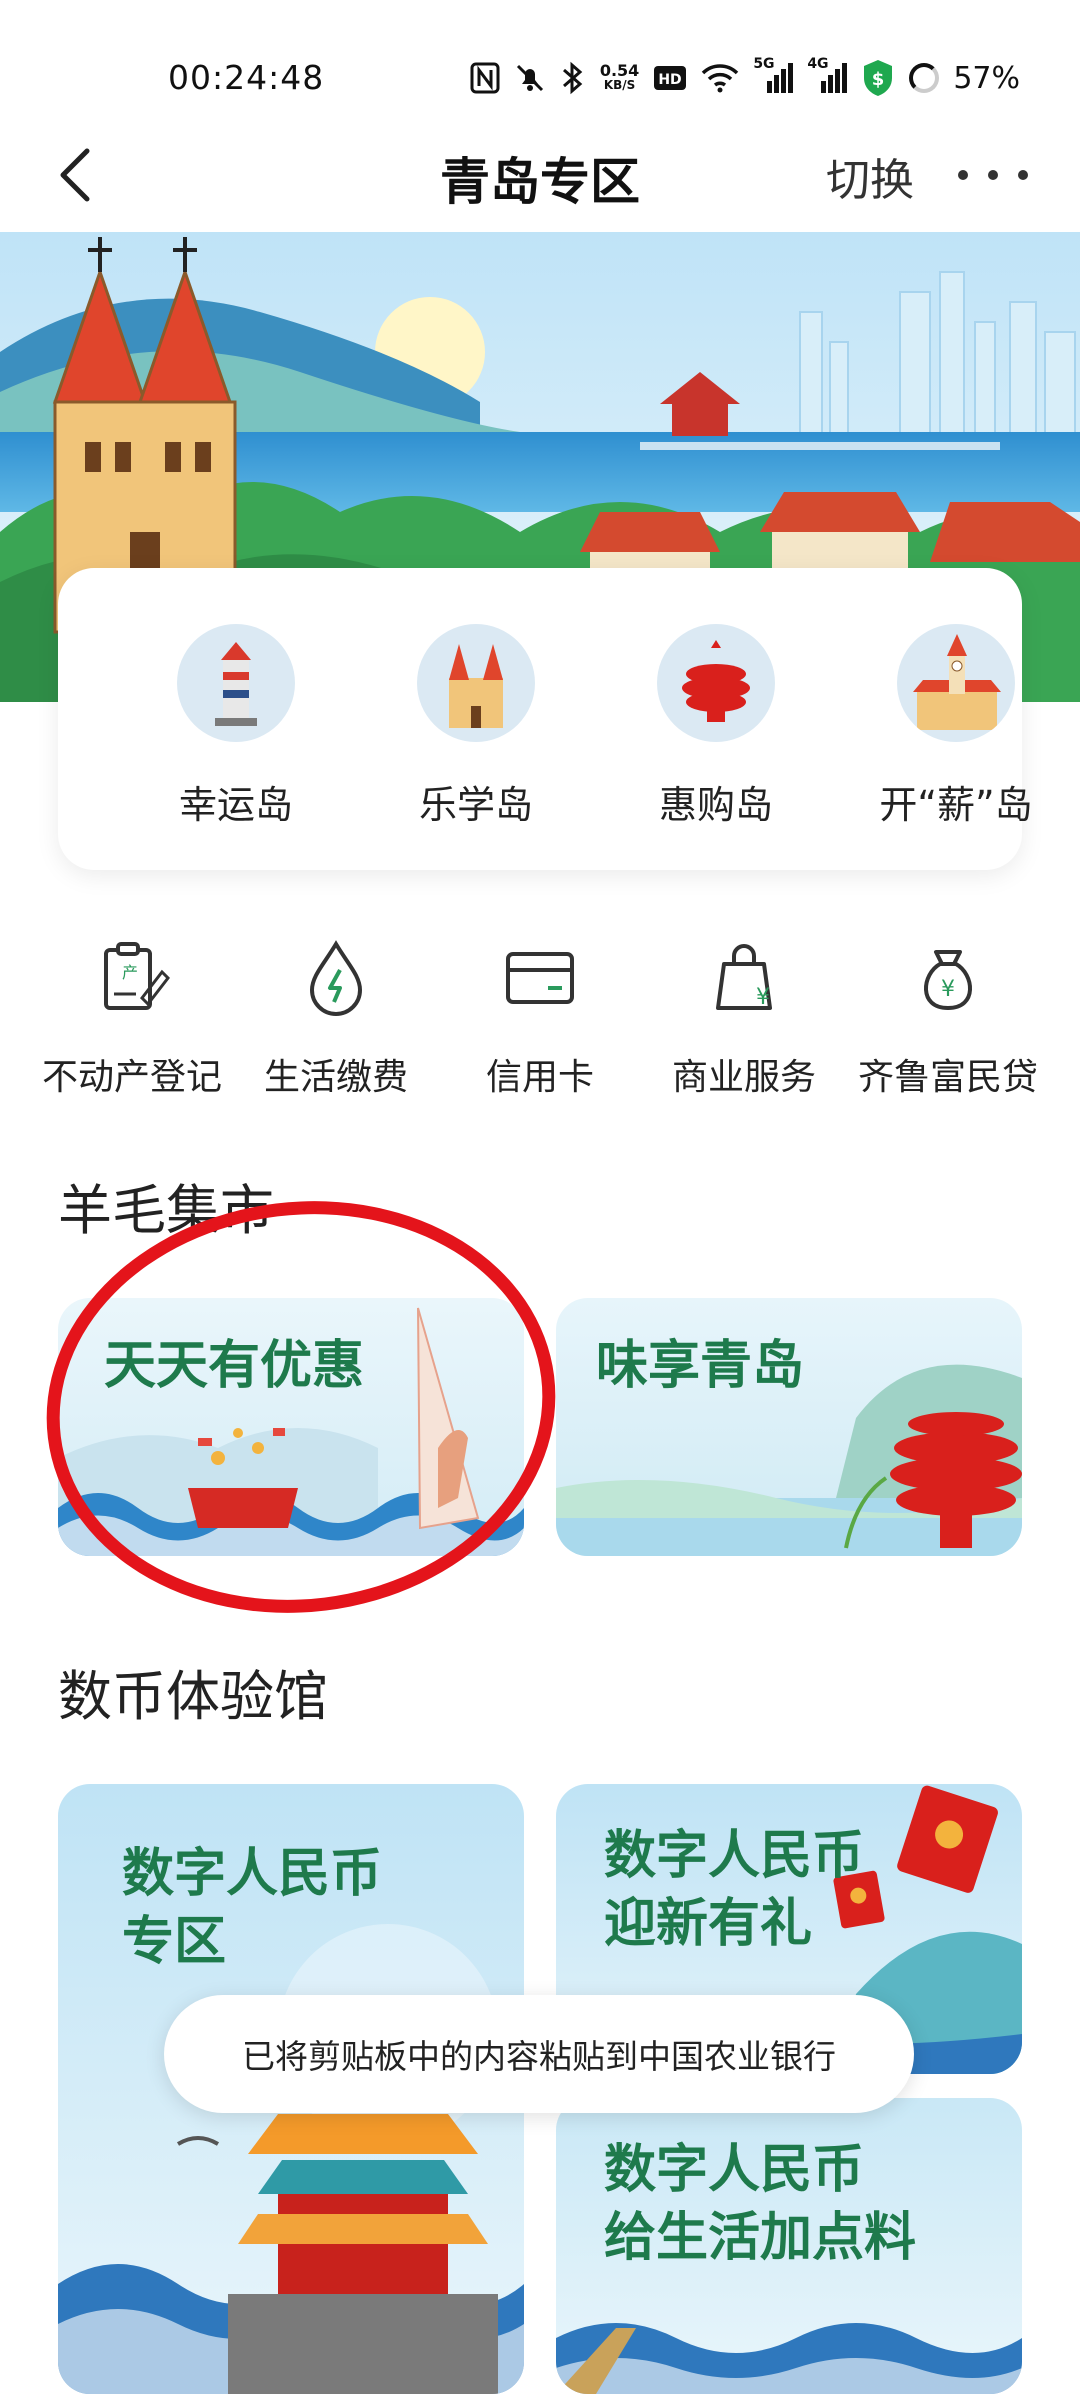  I want to click on bluetooth-icon, so click(573, 78).